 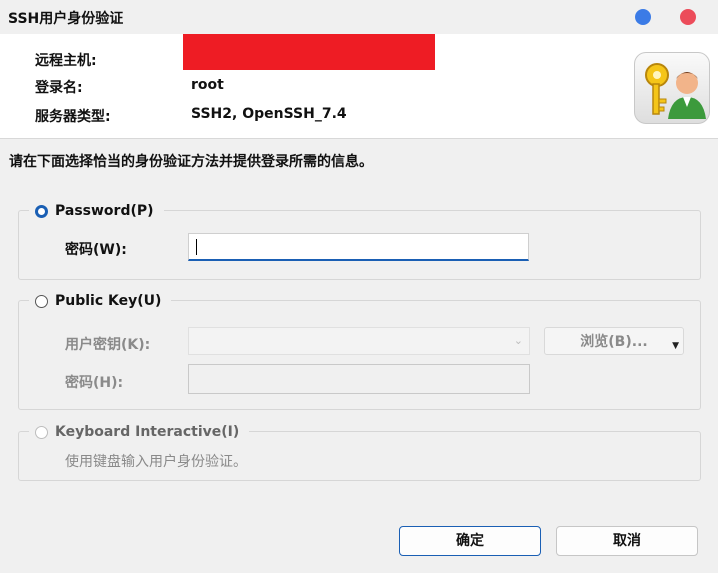 What do you see at coordinates (643, 17) in the screenshot?
I see `minimize-button` at bounding box center [643, 17].